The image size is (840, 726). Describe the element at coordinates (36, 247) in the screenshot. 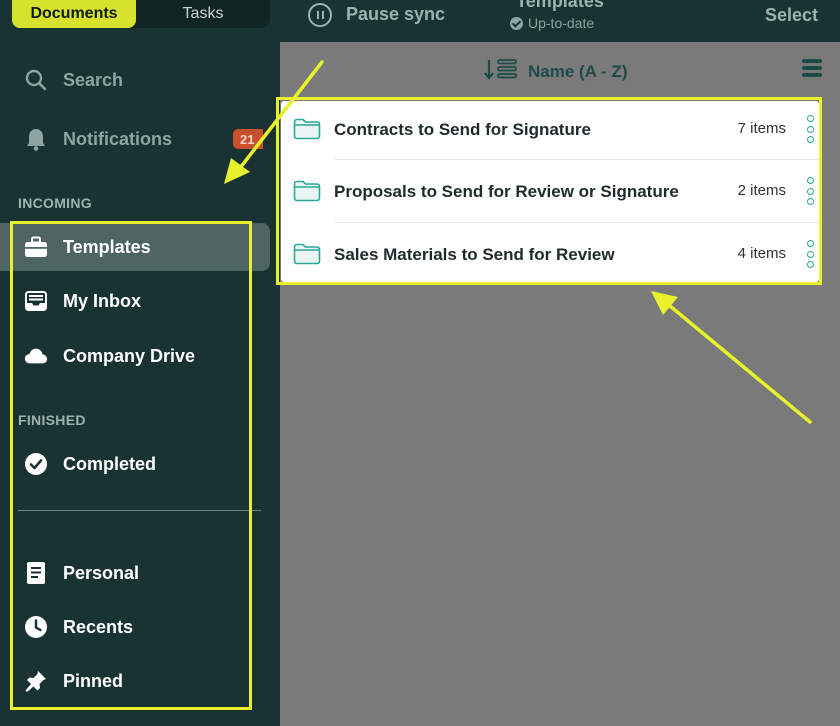

I see `briefcase-icon` at that location.